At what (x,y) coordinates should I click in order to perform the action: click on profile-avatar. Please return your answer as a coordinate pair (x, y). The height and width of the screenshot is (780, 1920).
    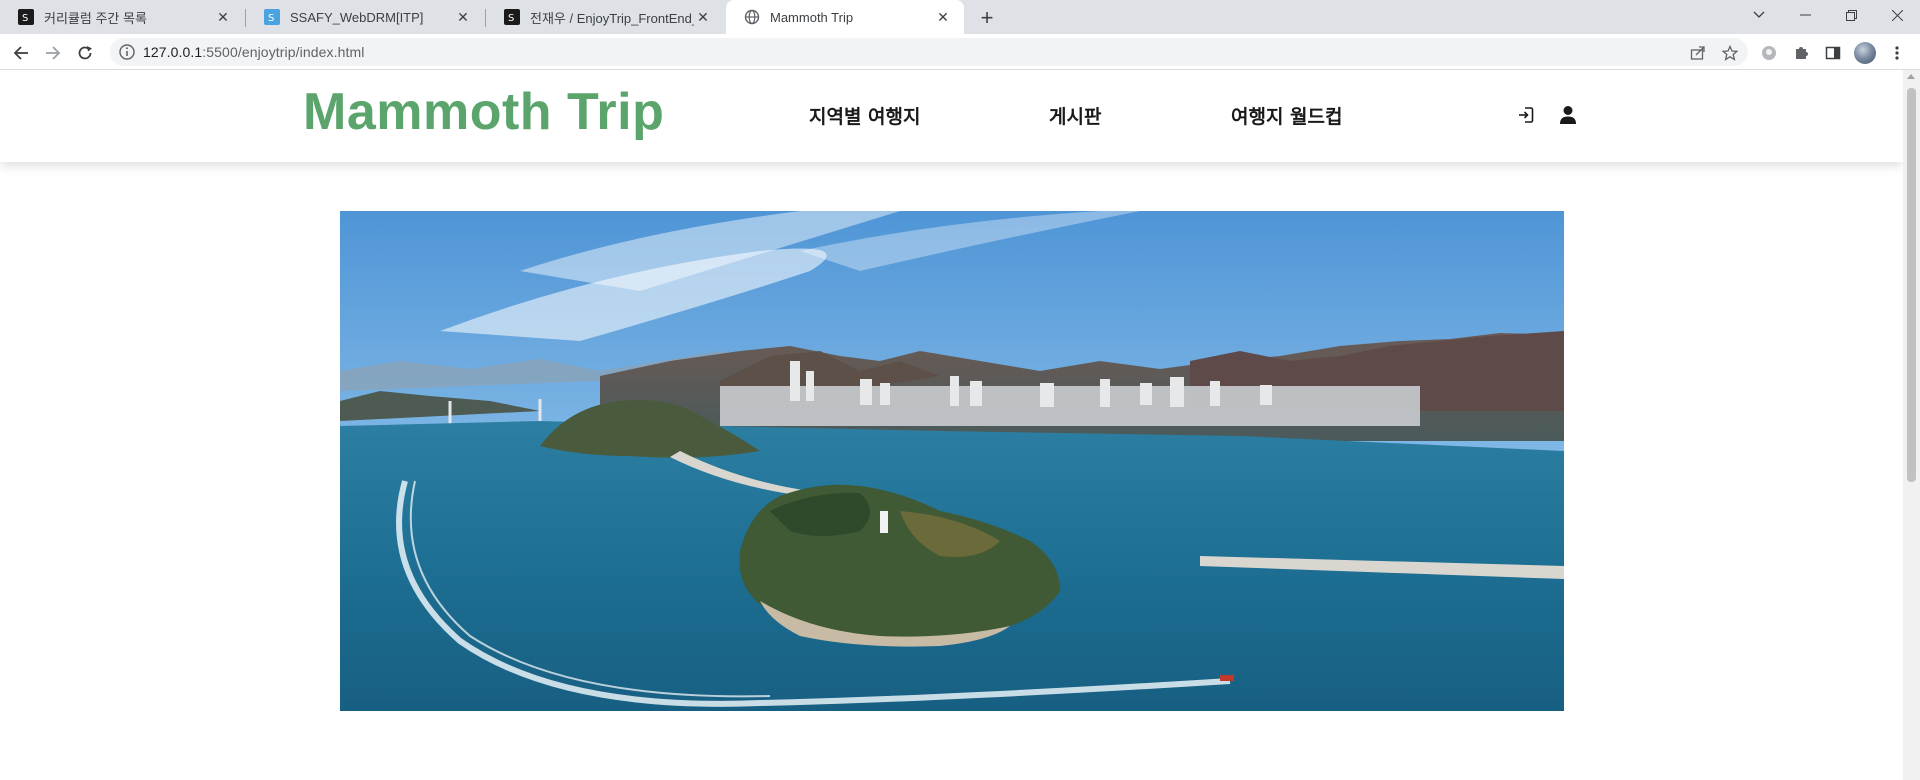
    Looking at the image, I should click on (1865, 53).